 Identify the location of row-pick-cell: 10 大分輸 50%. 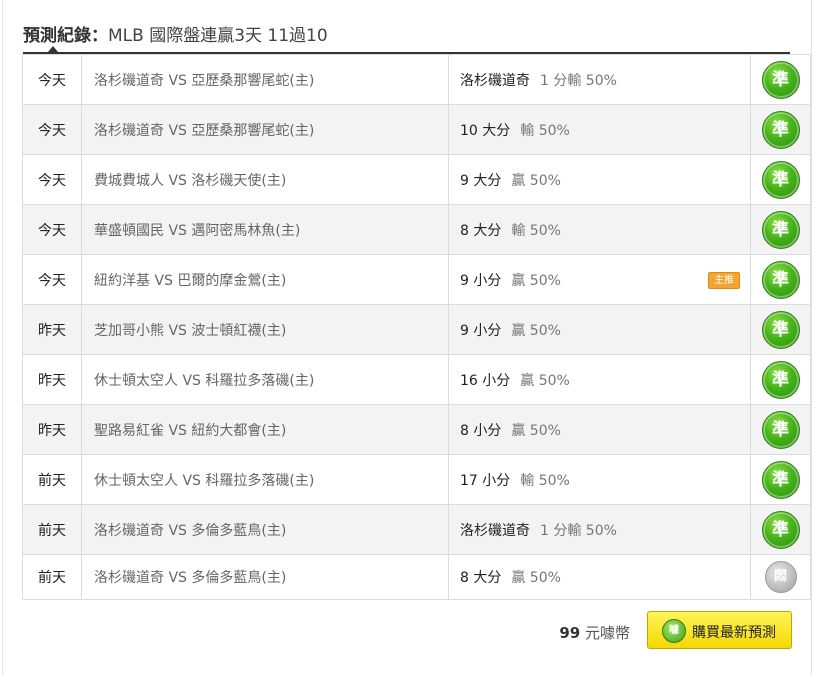
(599, 129).